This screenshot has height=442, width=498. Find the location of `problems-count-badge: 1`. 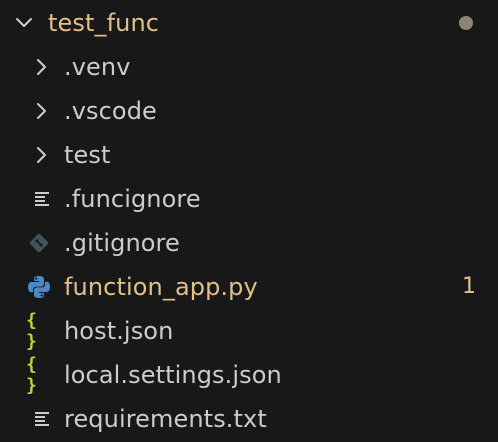

problems-count-badge: 1 is located at coordinates (469, 286).